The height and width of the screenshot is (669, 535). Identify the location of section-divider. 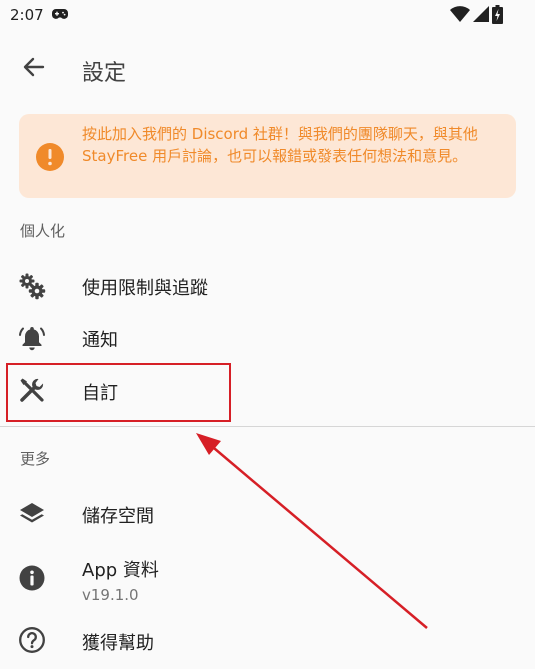
(267, 426).